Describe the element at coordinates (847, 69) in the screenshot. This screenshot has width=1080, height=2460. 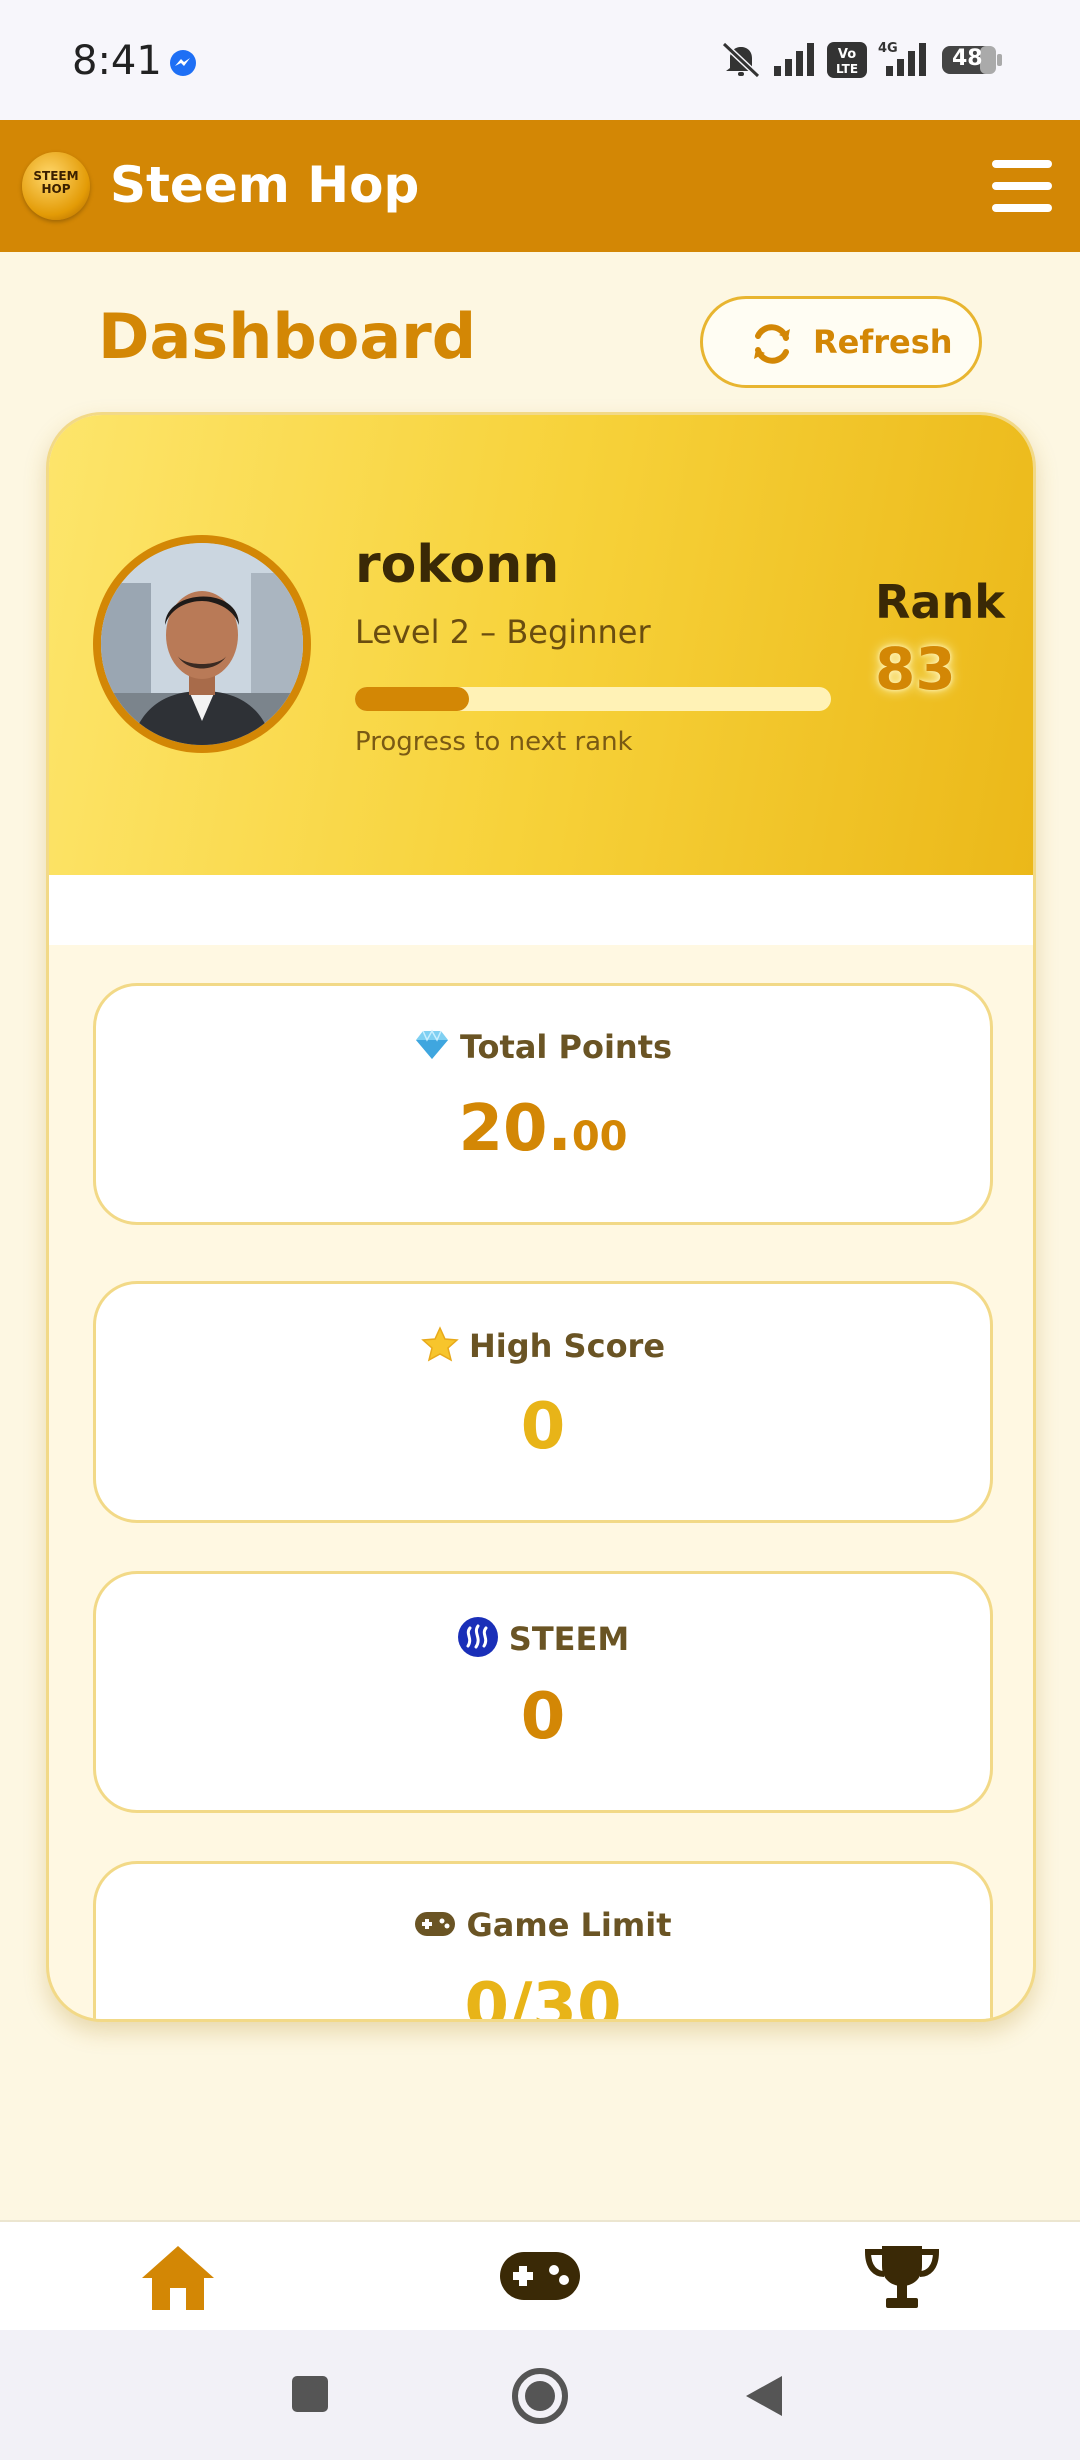
I see `svg-text: LTE` at that location.